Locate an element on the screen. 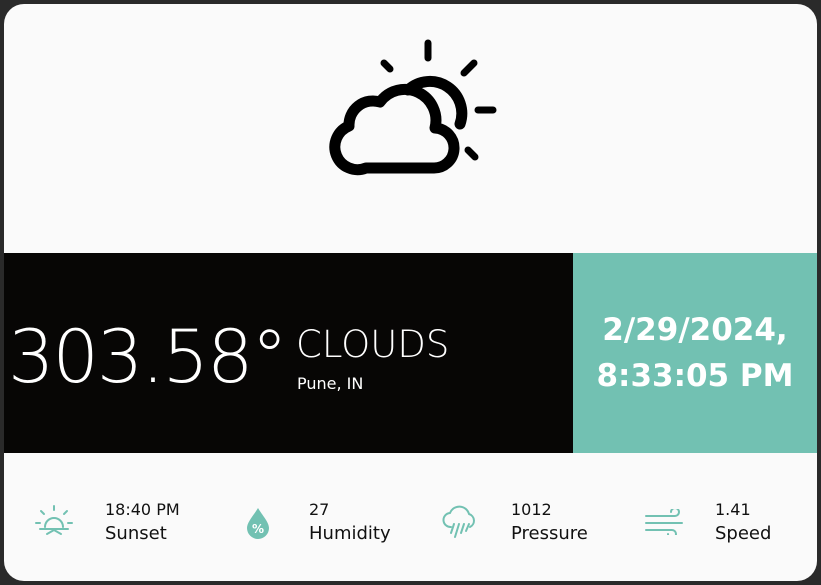 This screenshot has width=821, height=585. stat-value: 18:40 PM is located at coordinates (142, 509).